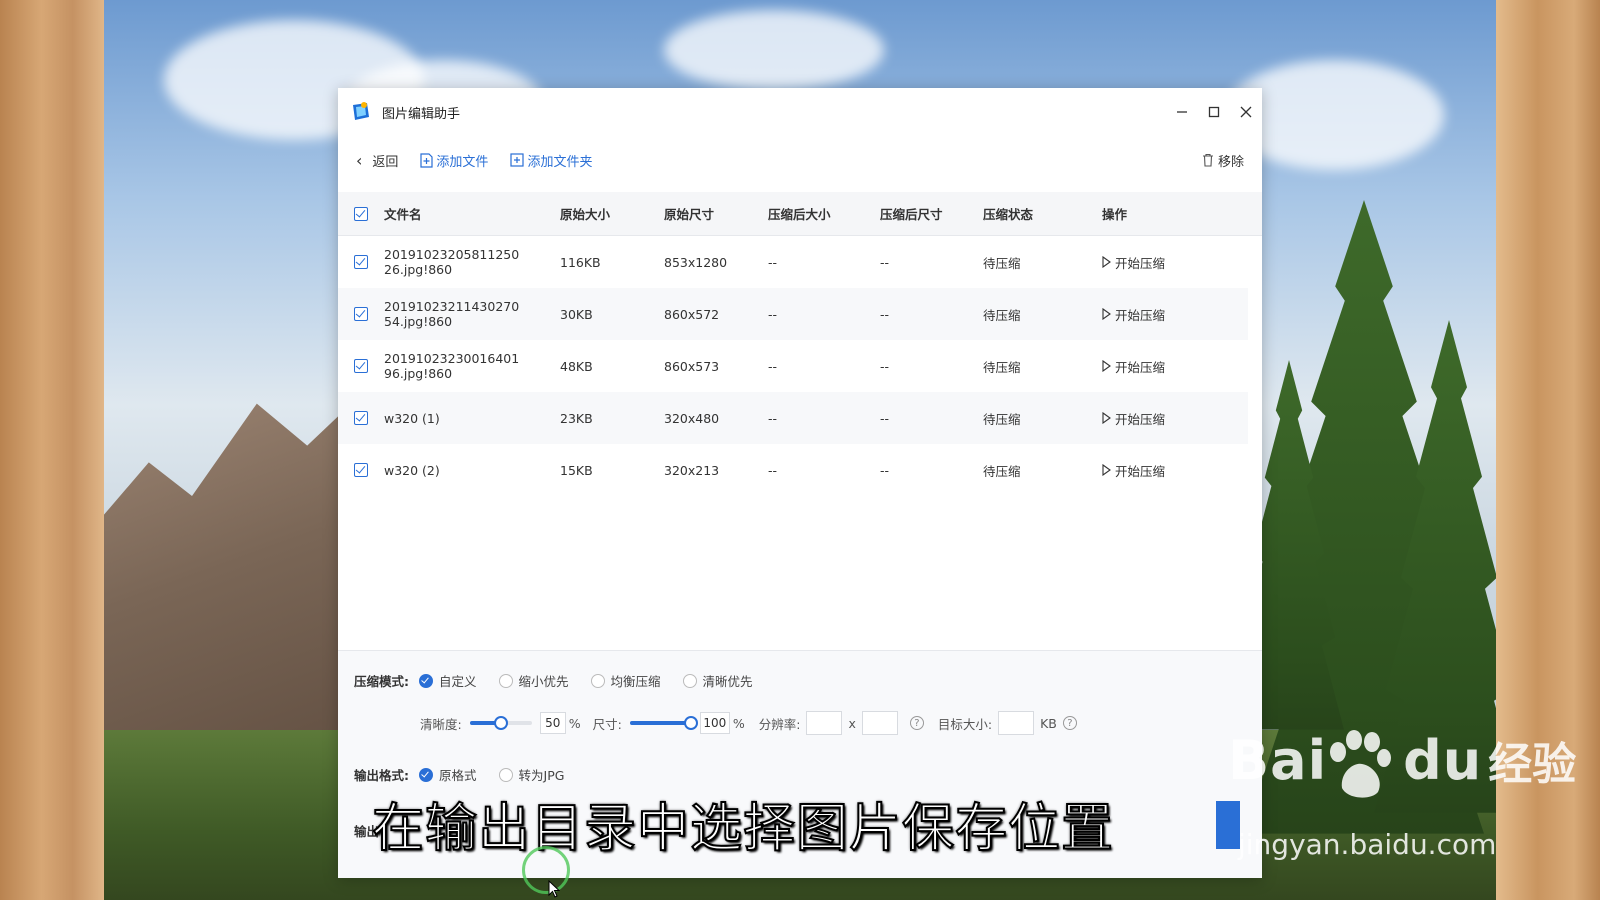  Describe the element at coordinates (576, 314) in the screenshot. I see `original-size: 30KB` at that location.